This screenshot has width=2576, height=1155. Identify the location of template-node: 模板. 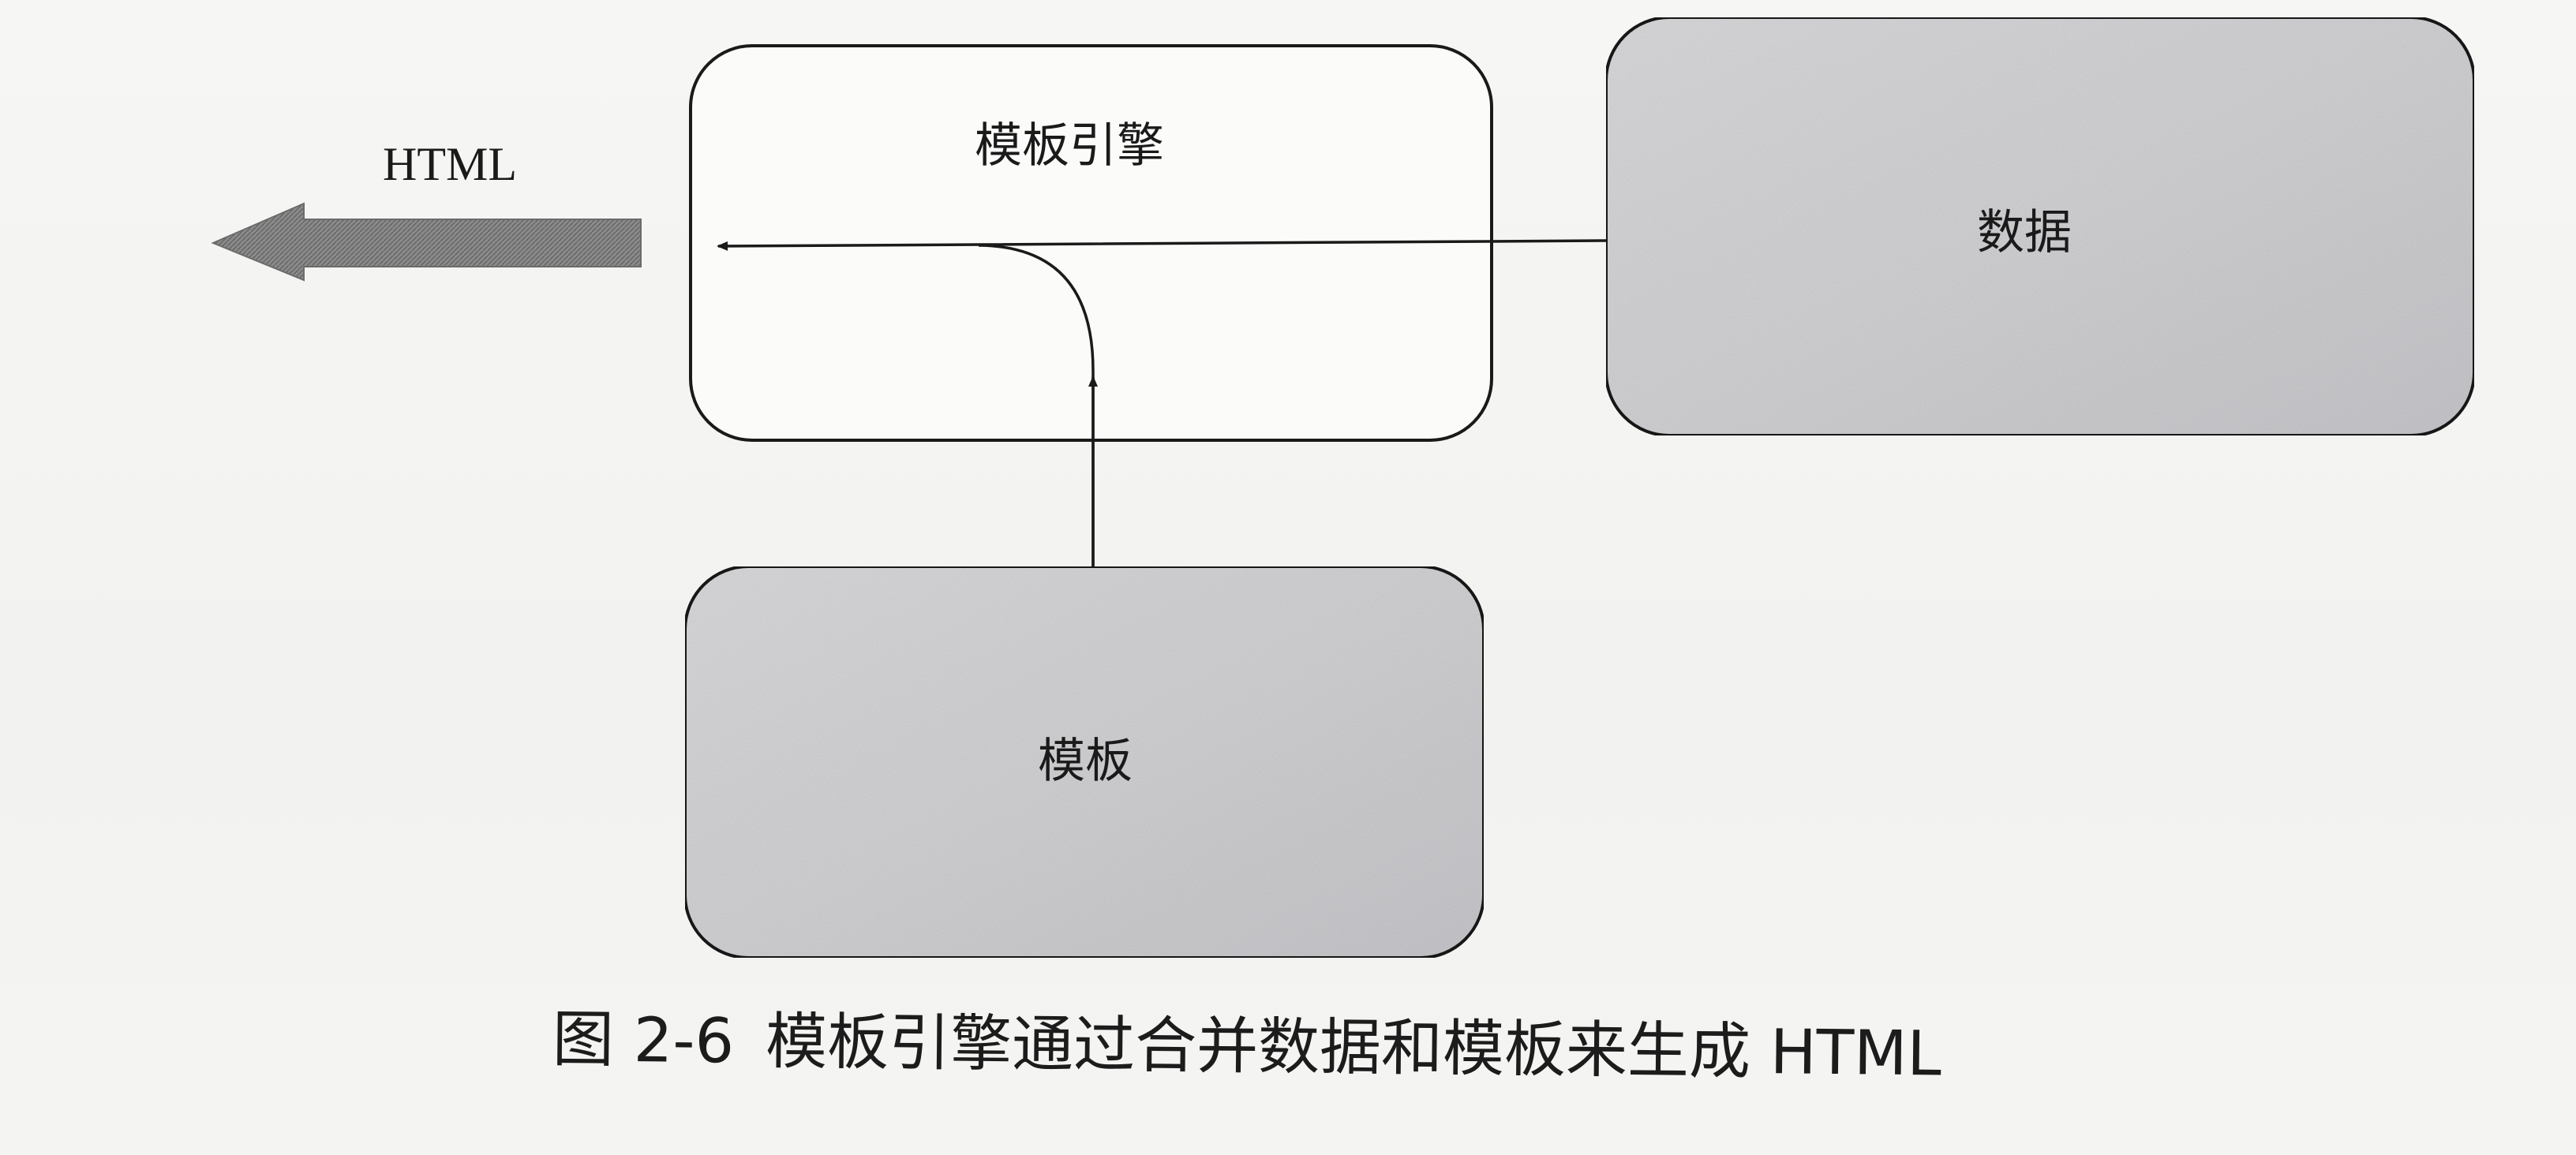
(1084, 762).